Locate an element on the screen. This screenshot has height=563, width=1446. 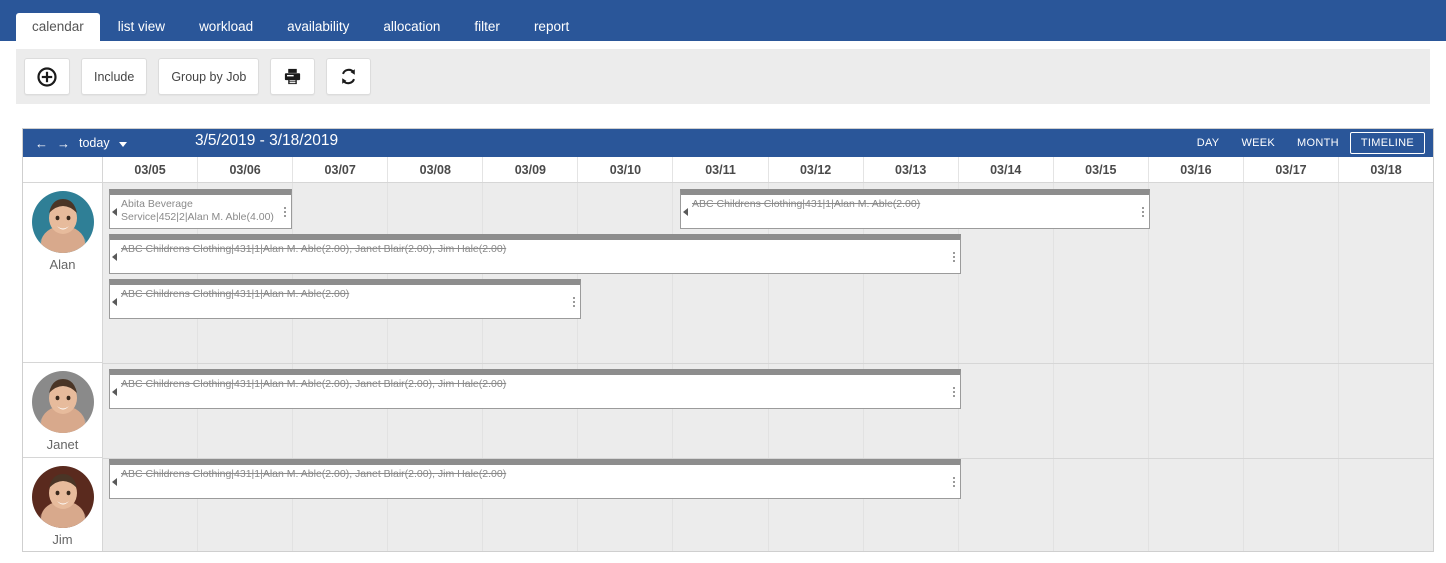
resource-header-cell is located at coordinates (63, 169).